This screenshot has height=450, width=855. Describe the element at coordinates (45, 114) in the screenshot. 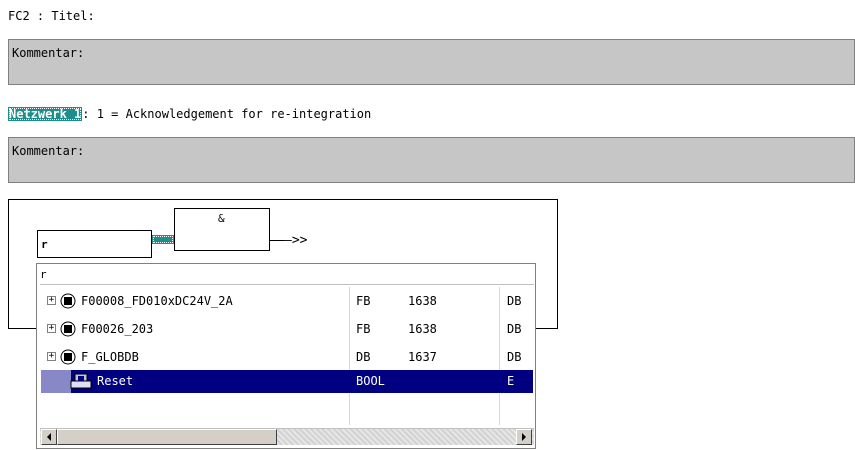

I see `network-badge: Netzwerk 1` at that location.